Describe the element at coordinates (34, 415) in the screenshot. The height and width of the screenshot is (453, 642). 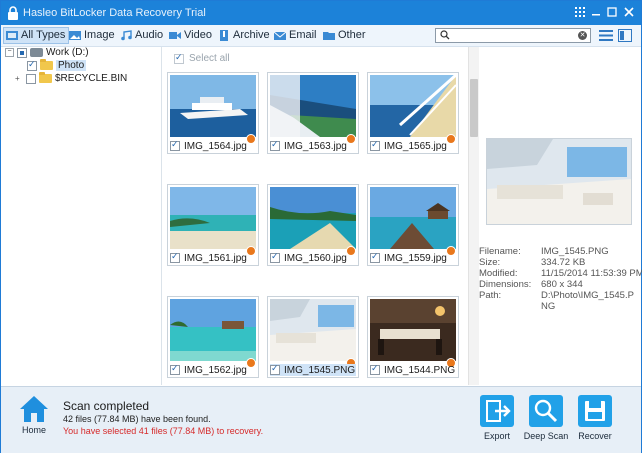
I see `home-button: Home` at that location.